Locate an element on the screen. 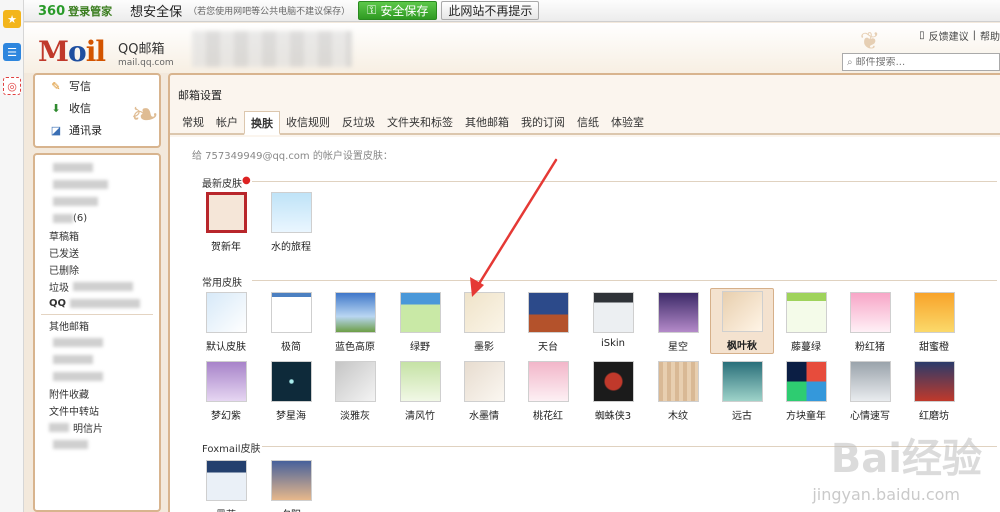 Image resolution: width=1000 pixels, height=512 pixels. baidu-watermark-url: jingyan.baidu.com is located at coordinates (886, 494).